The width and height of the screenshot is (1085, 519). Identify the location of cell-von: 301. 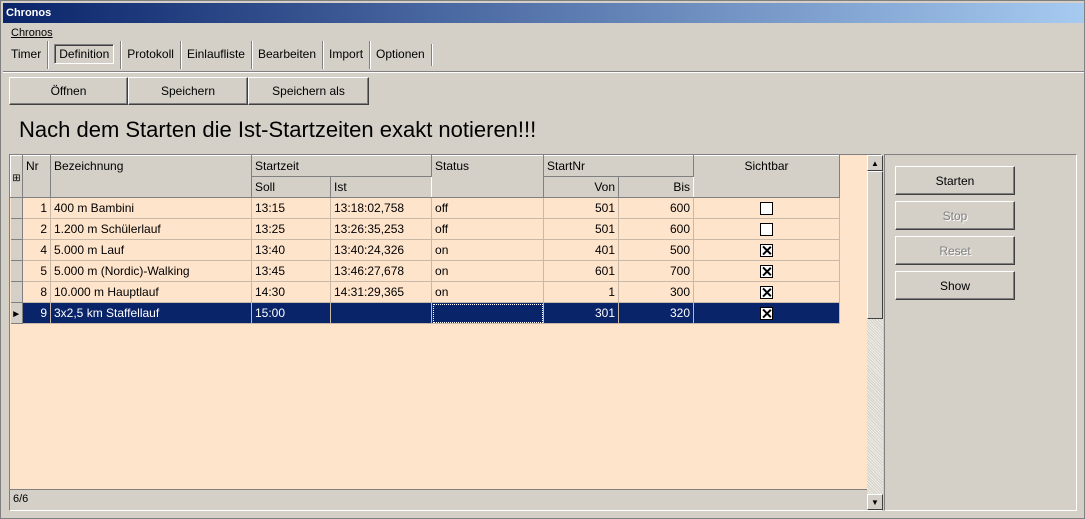
(581, 313).